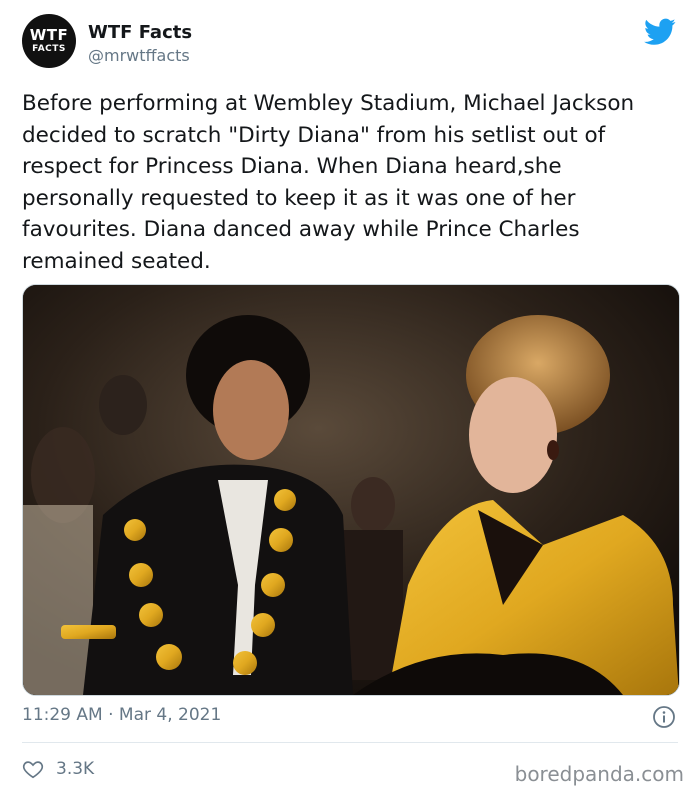 This screenshot has height=797, width=700. I want to click on account-handle: @mrwtffacts, so click(139, 55).